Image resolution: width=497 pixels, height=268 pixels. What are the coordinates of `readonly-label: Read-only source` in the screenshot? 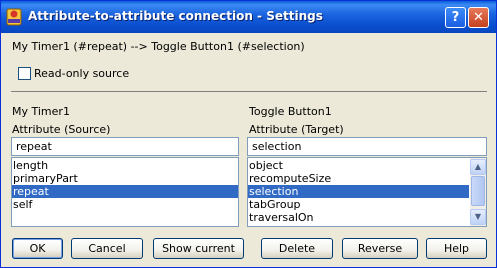 It's located at (81, 73).